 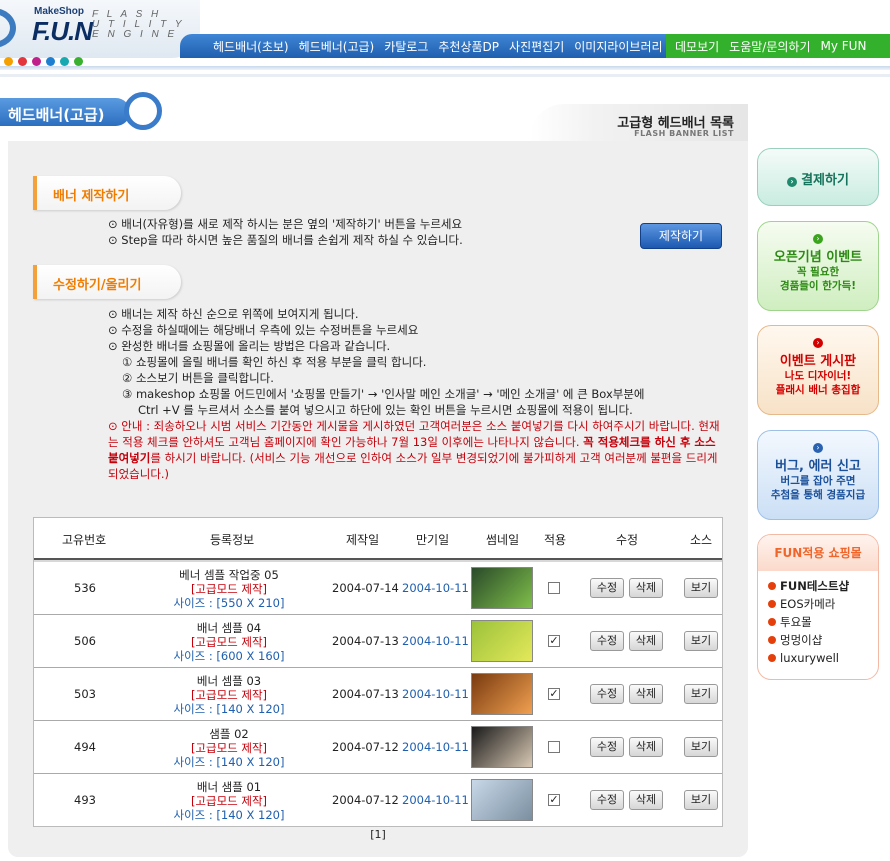 What do you see at coordinates (818, 481) in the screenshot?
I see `bug-report-sub-1: 버그를 잡아 주면` at bounding box center [818, 481].